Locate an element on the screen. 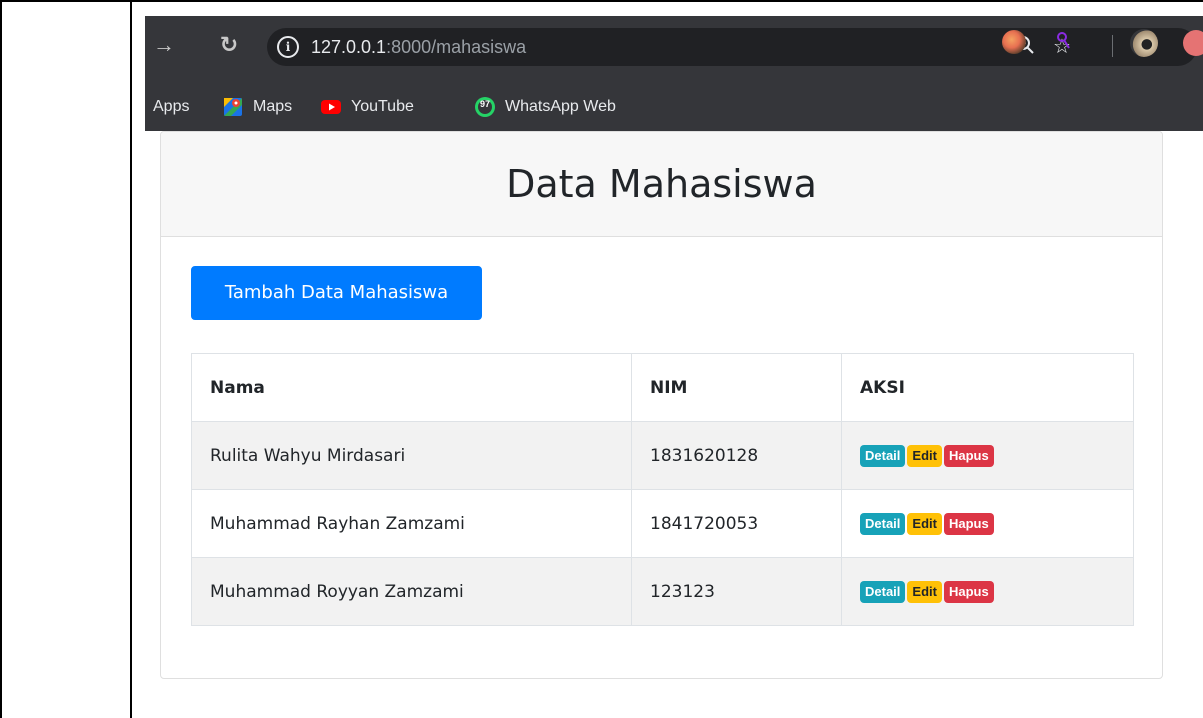 This screenshot has height=718, width=1203. frame-left-line is located at coordinates (1, 359).